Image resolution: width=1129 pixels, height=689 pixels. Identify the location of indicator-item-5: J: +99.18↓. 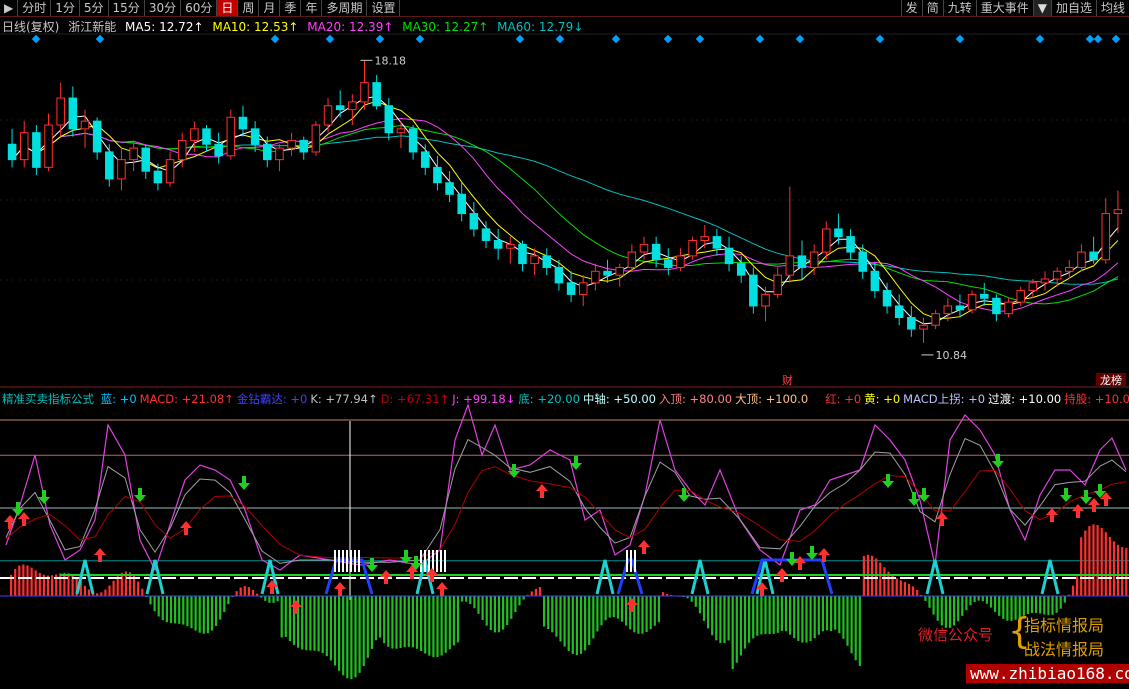
(484, 399).